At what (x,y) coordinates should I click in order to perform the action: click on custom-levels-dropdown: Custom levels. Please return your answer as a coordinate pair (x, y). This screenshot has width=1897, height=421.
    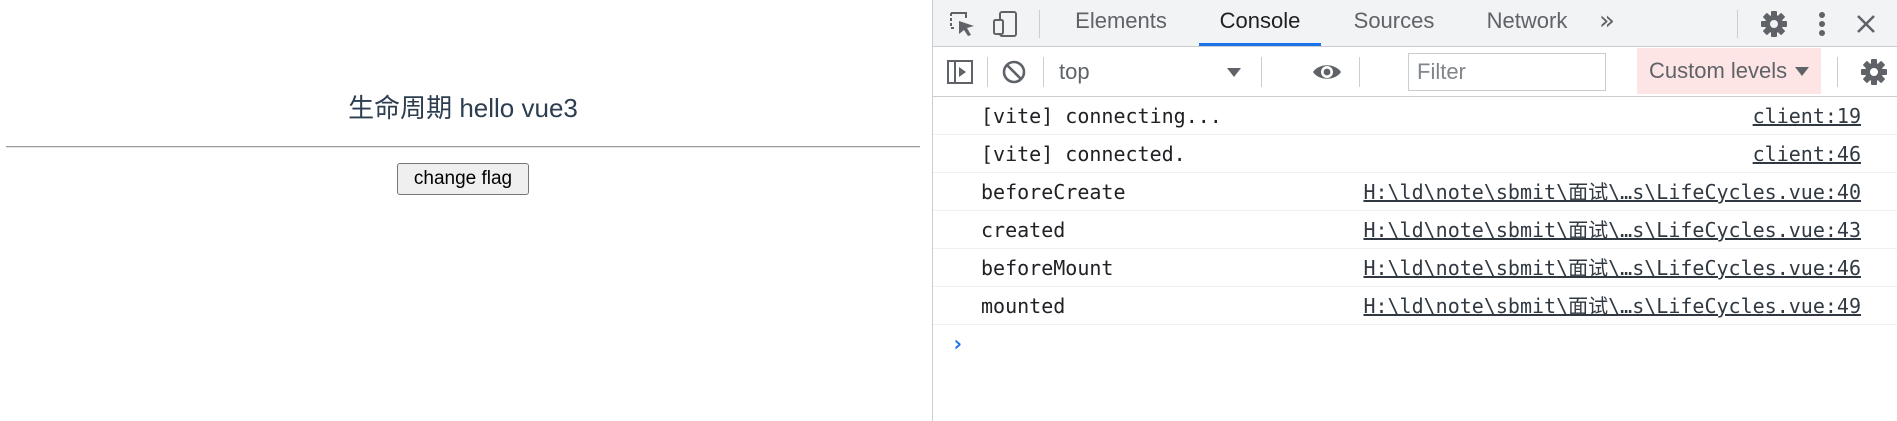
    Looking at the image, I should click on (1729, 71).